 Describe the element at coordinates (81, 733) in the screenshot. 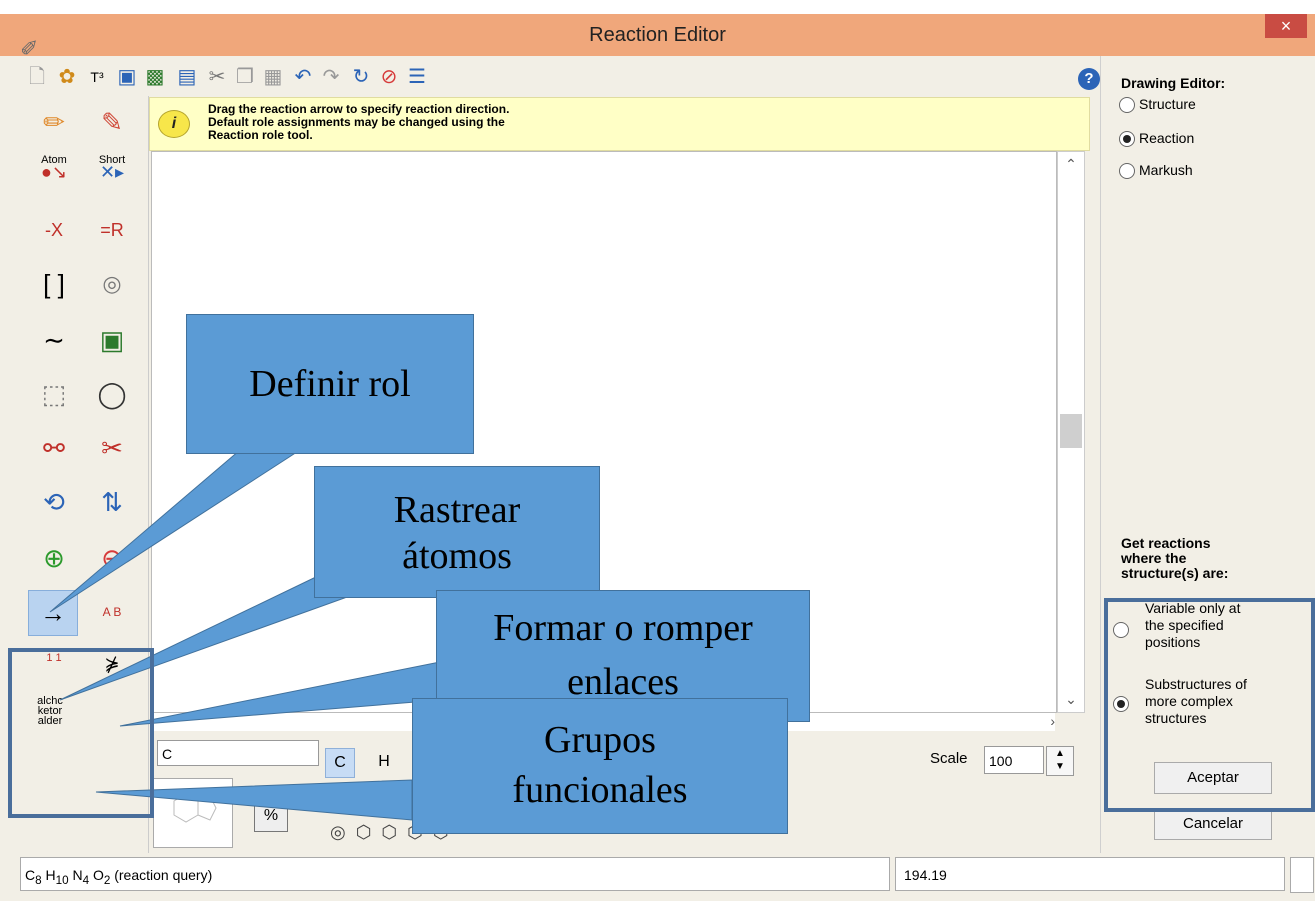

I see `highlight-tools-box` at that location.